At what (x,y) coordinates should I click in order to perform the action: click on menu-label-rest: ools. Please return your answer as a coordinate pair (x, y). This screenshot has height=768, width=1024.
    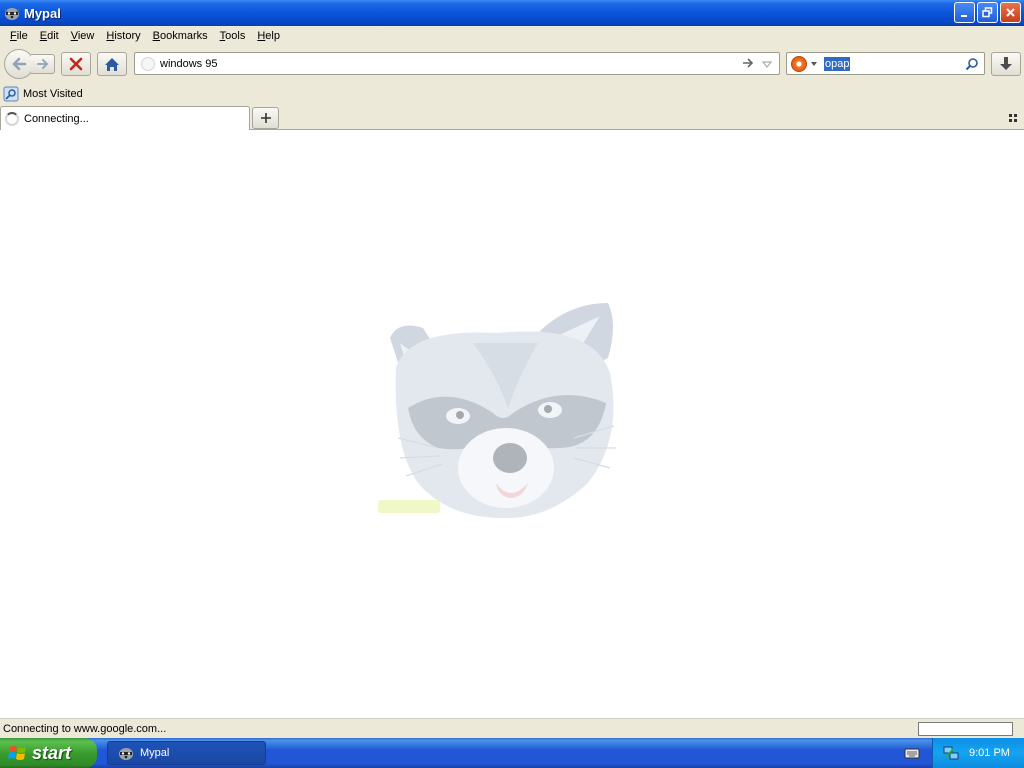
    Looking at the image, I should click on (235, 36).